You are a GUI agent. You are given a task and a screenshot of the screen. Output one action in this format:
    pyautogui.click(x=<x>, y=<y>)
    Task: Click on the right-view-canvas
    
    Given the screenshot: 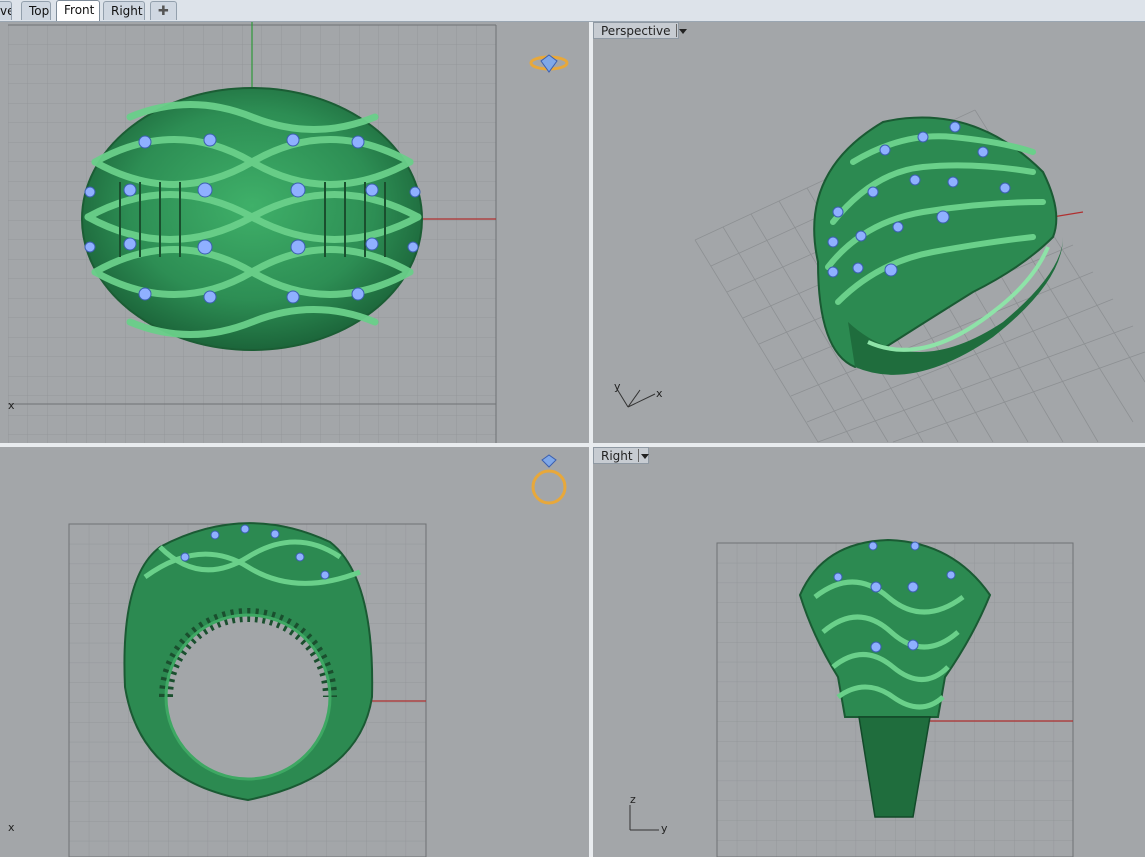 What is the action you would take?
    pyautogui.click(x=851, y=697)
    